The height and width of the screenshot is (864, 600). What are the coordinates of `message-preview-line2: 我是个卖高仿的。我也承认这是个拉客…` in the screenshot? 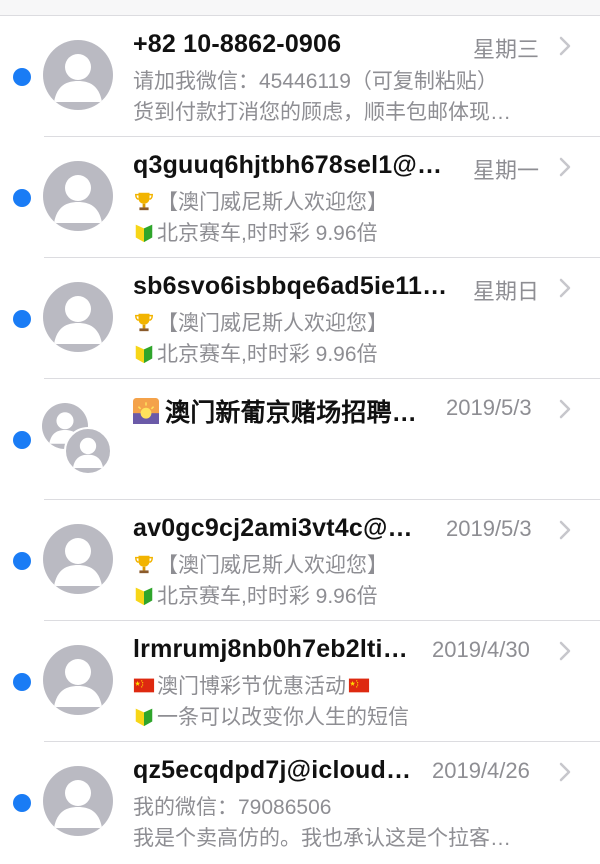 It's located at (322, 838).